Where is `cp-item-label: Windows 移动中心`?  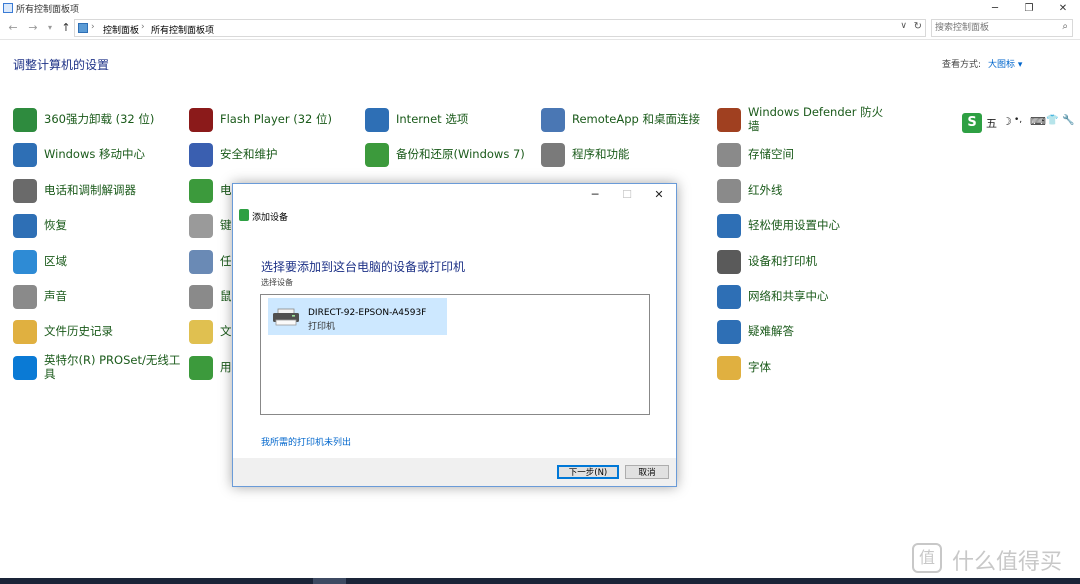 cp-item-label: Windows 移动中心 is located at coordinates (94, 154).